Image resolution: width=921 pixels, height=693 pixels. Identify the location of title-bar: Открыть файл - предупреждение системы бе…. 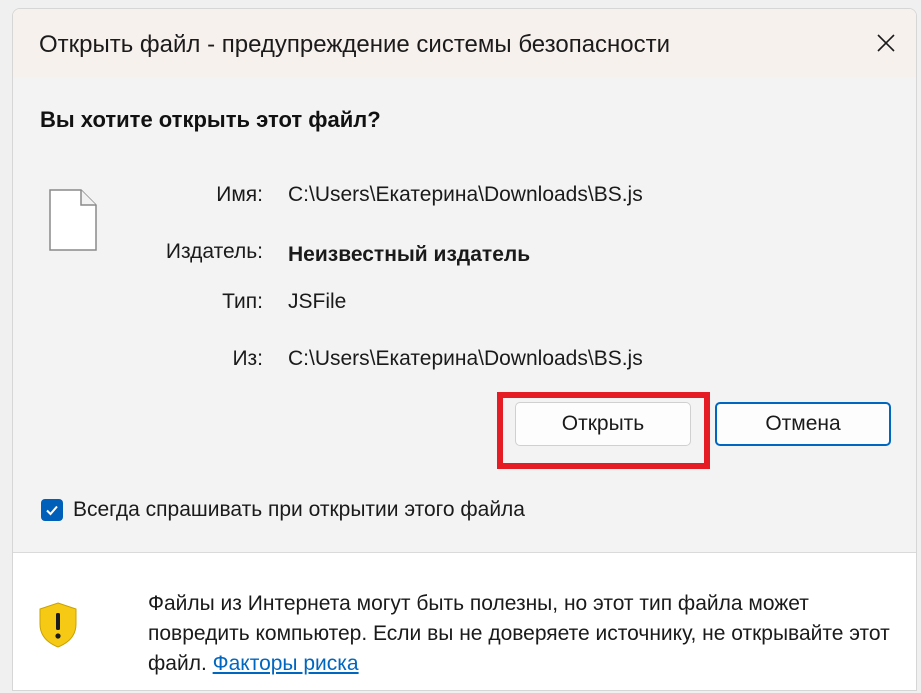
(464, 43).